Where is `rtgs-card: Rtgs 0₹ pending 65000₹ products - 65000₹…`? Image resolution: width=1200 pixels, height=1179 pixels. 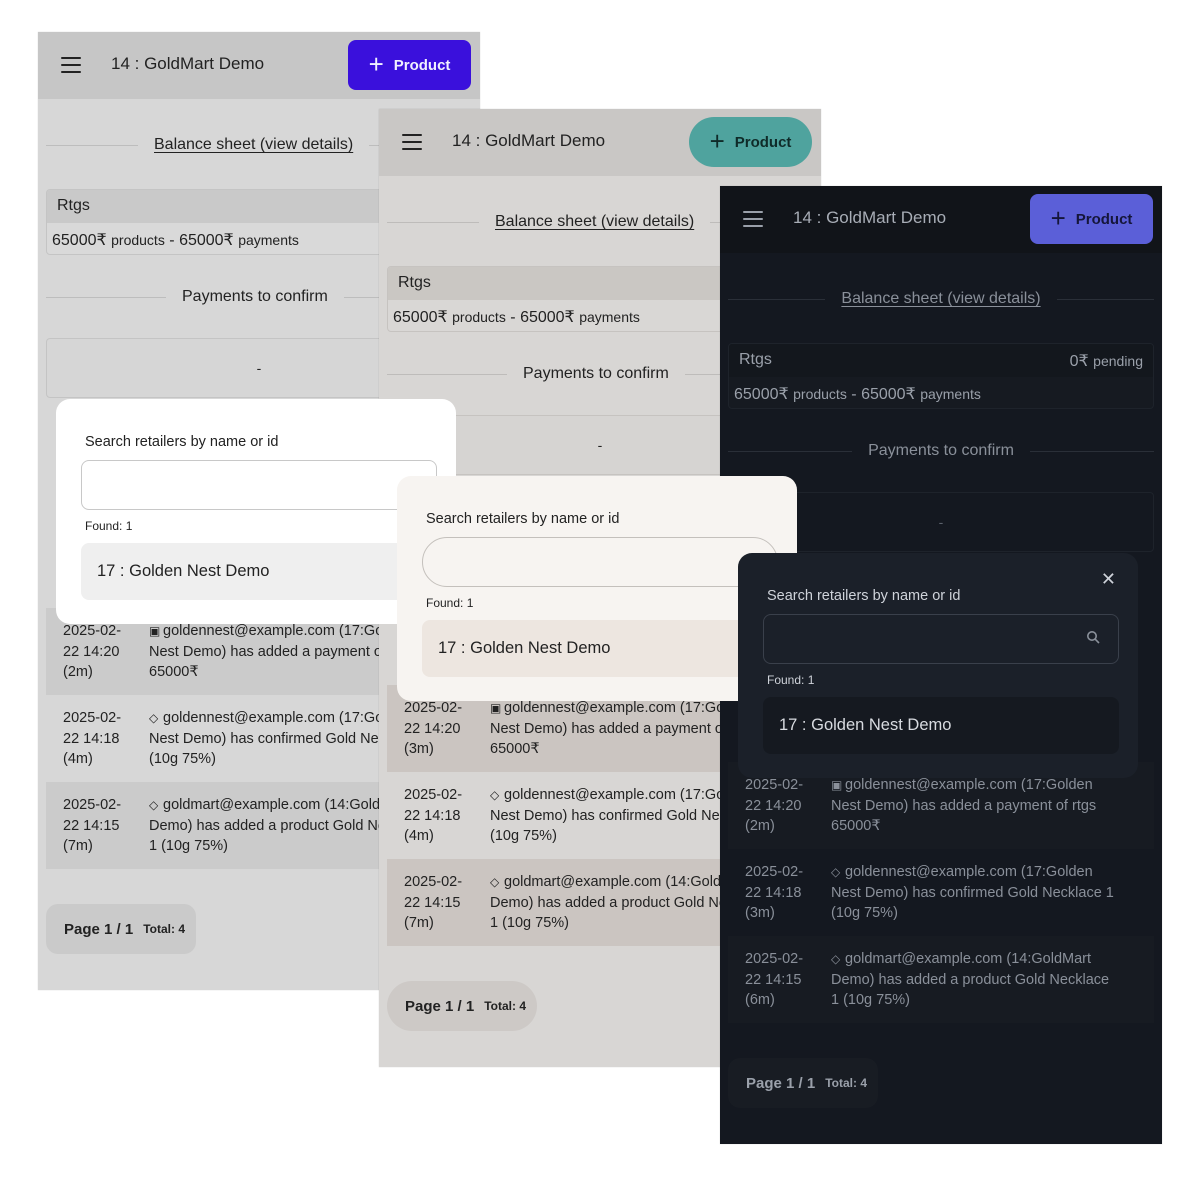 rtgs-card: Rtgs 0₹ pending 65000₹ products - 65000₹… is located at coordinates (941, 376).